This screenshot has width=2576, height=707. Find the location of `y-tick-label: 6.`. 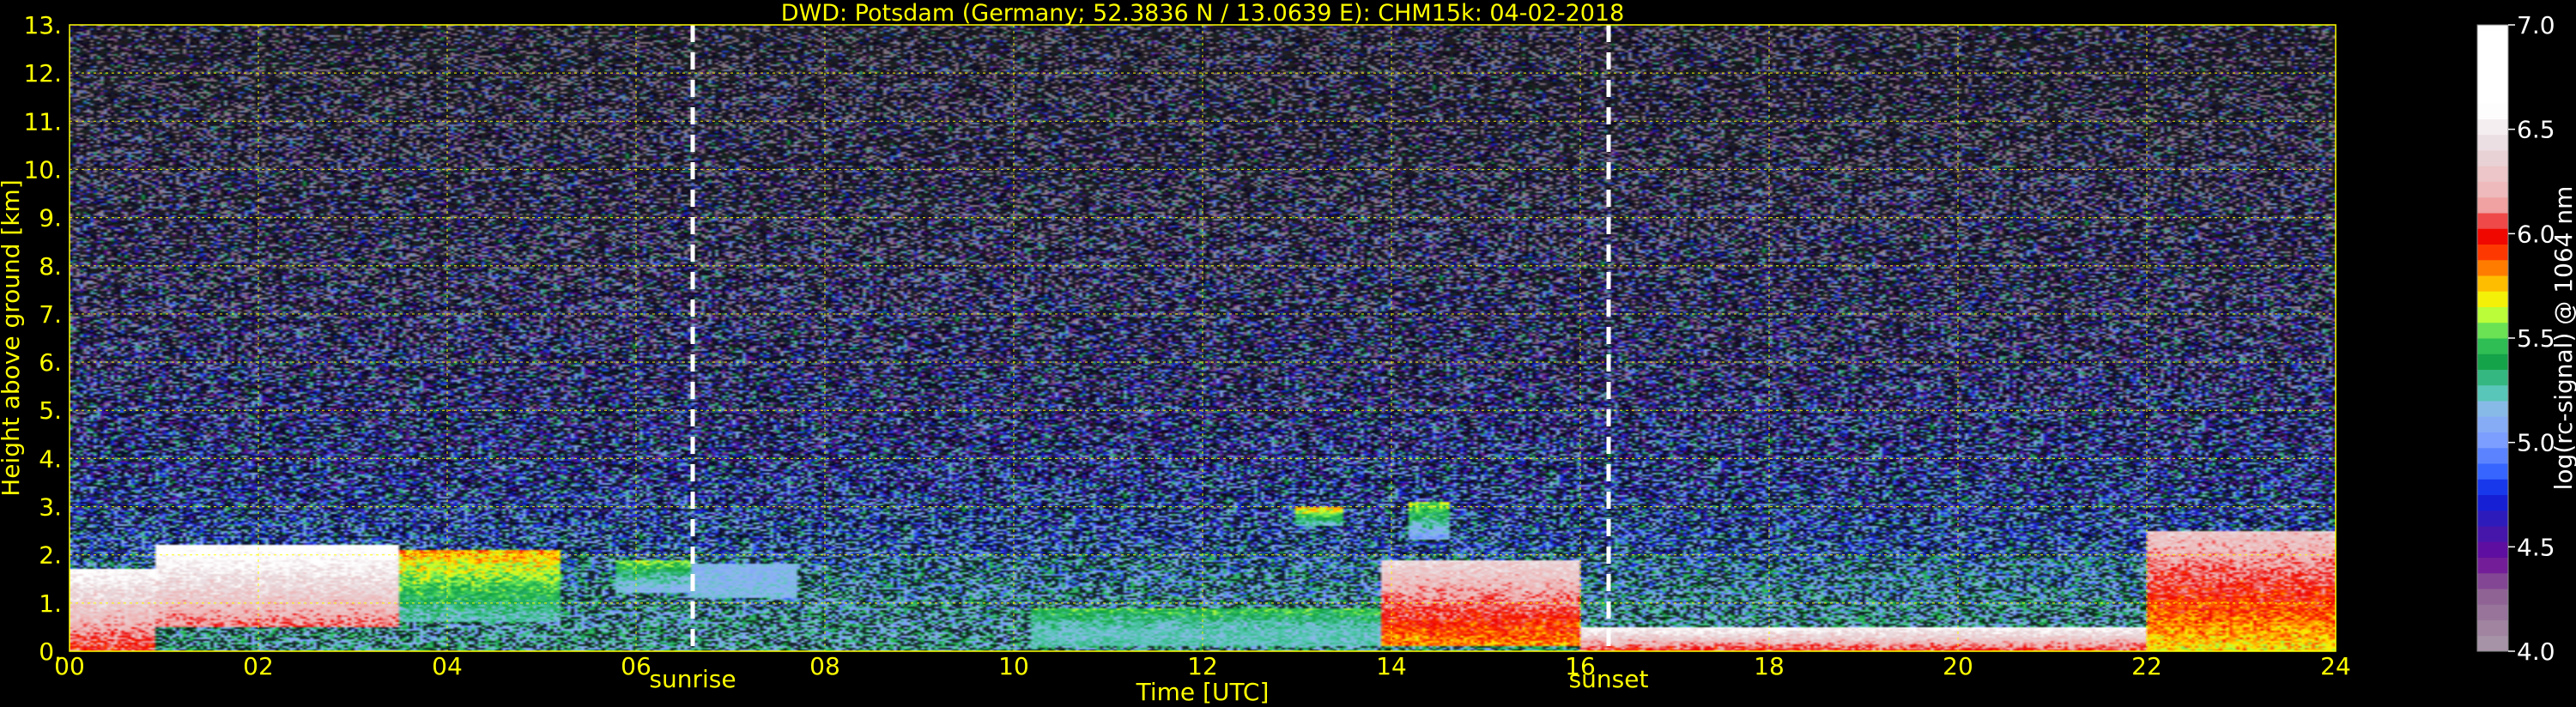

y-tick-label: 6. is located at coordinates (50, 363).